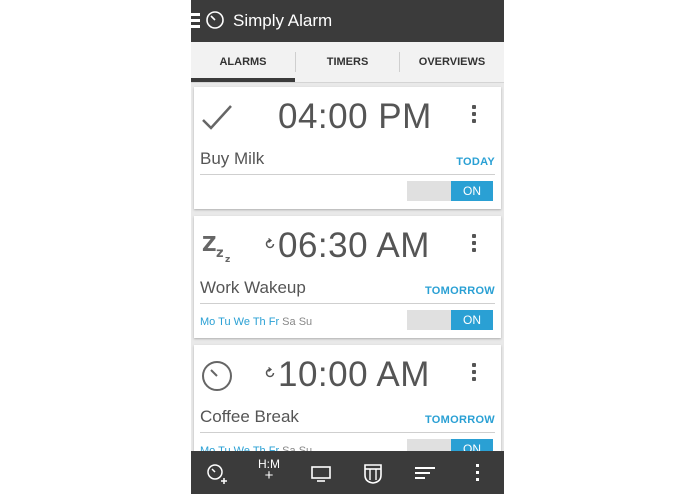  I want to click on display-button, so click(321, 472).